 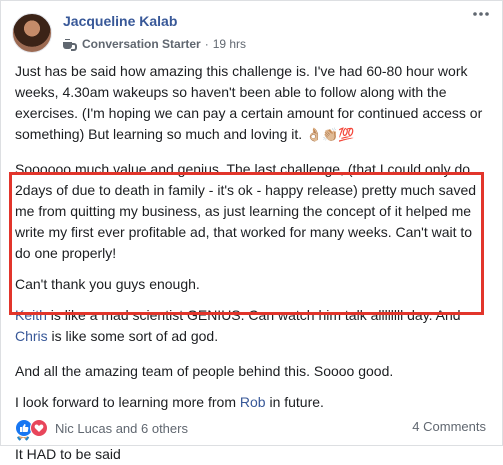 I want to click on love-reaction-icon, so click(x=39, y=428).